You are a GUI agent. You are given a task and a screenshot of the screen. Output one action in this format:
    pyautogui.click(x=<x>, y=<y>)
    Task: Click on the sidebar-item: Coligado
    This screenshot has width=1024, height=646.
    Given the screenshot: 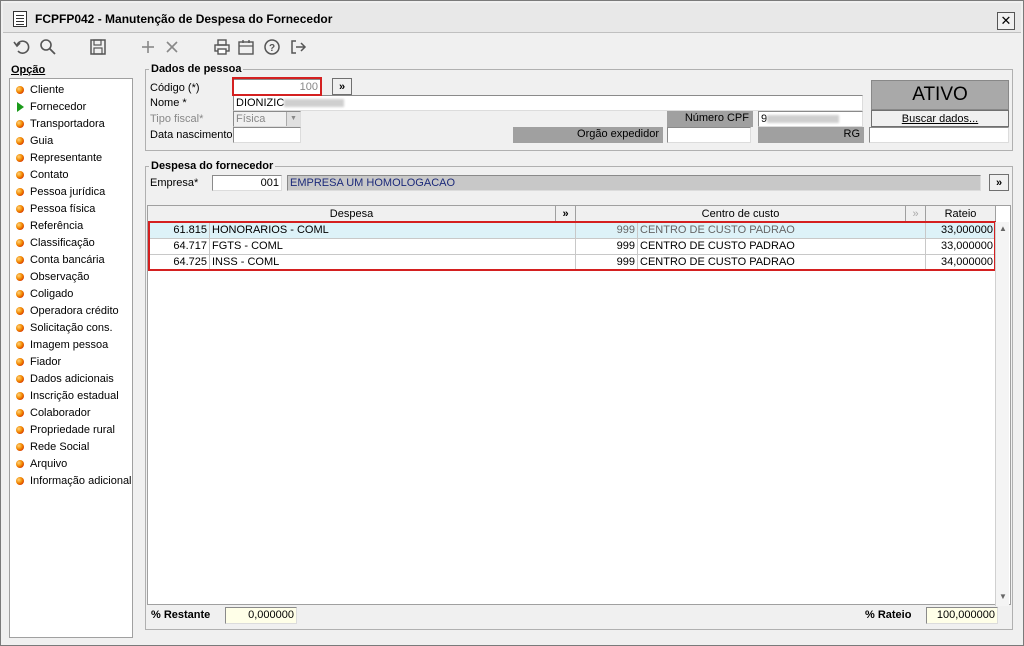 What is the action you would take?
    pyautogui.click(x=73, y=294)
    